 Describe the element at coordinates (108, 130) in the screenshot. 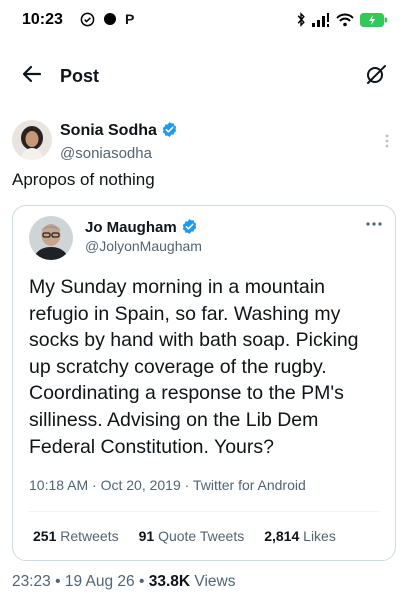

I see `author-name-text: Sonia Sodha` at that location.